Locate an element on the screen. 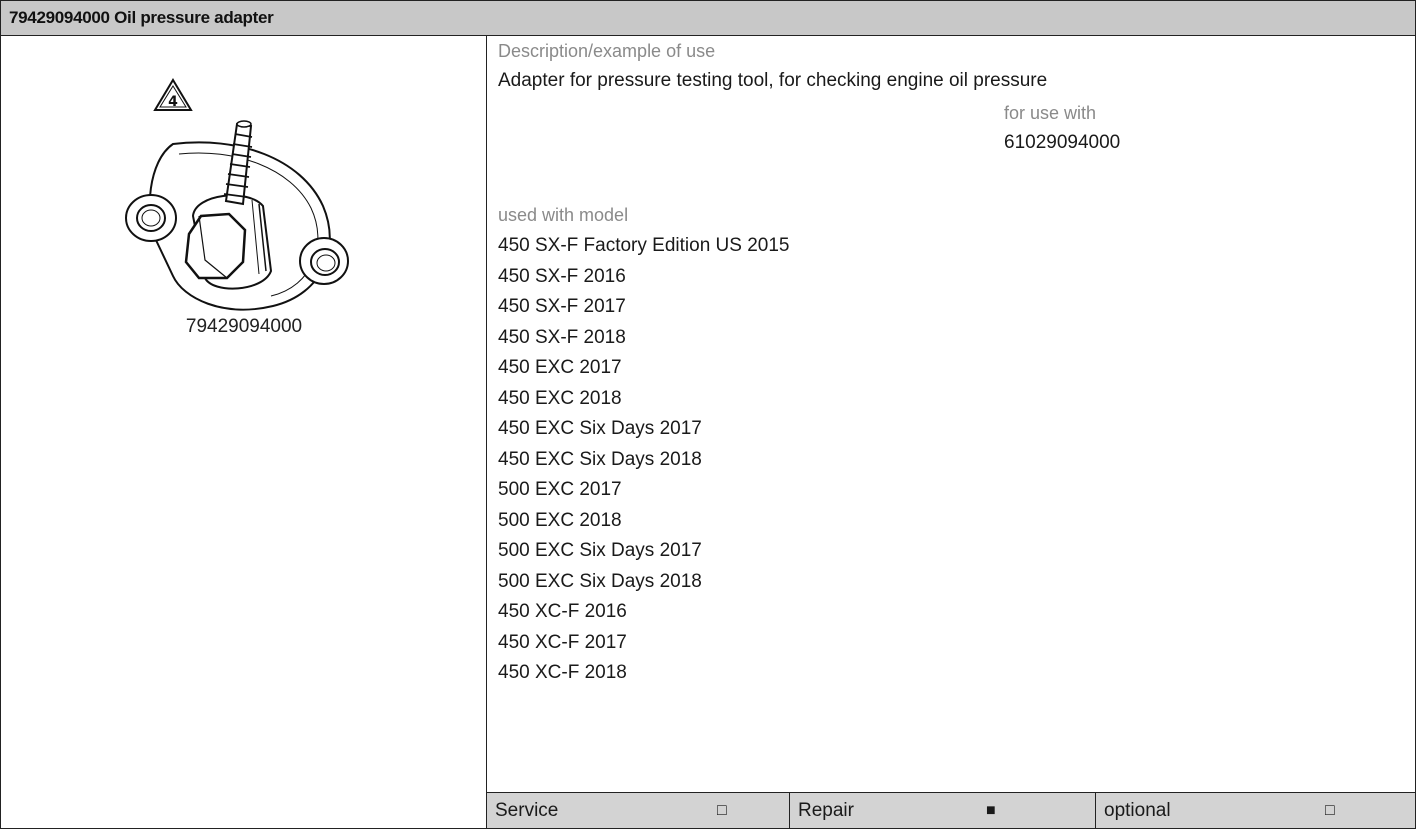 This screenshot has width=1416, height=829. list-item: 500 EXC 2017 is located at coordinates (560, 489).